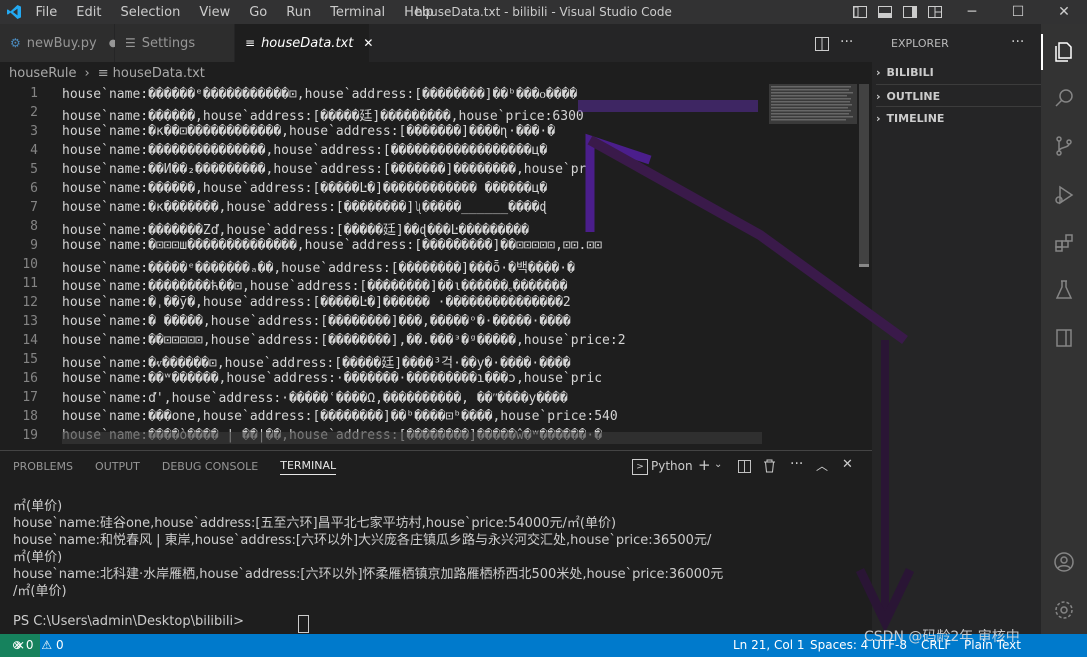 The height and width of the screenshot is (657, 1087). I want to click on line-number: 18, so click(30, 416).